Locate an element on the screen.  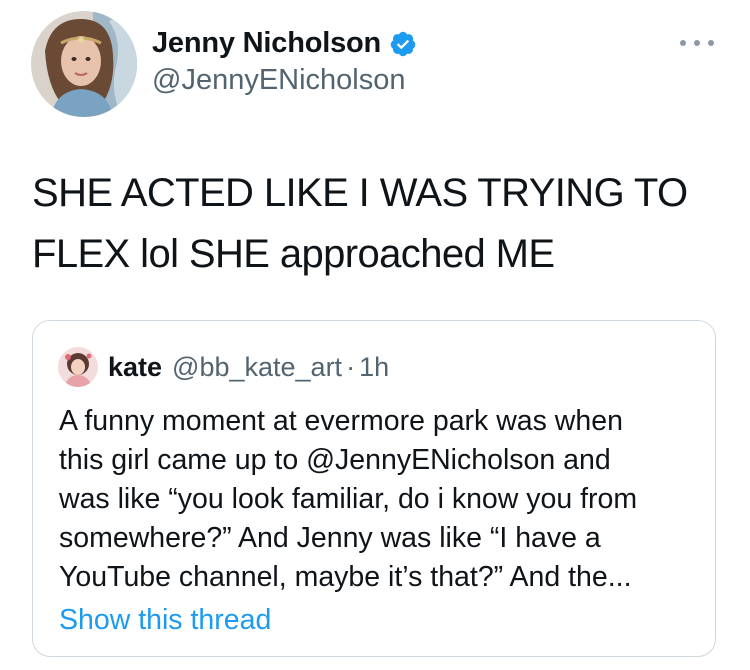
quoted-author-avatar-image is located at coordinates (78, 367).